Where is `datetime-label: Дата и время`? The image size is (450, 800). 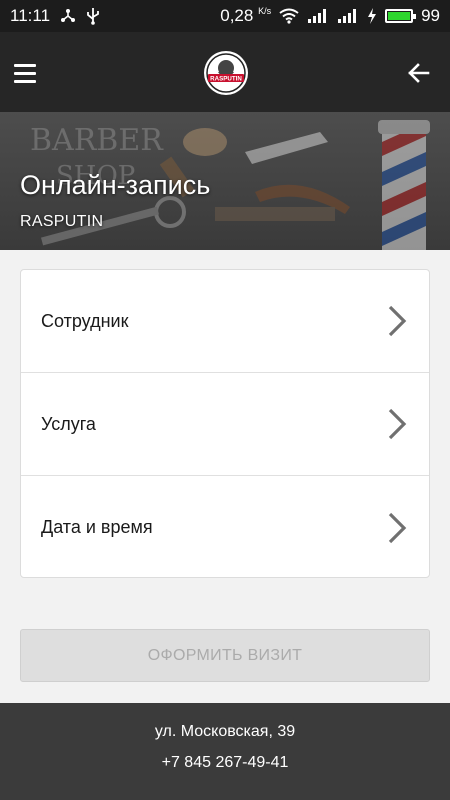
datetime-label: Дата и время is located at coordinates (97, 527).